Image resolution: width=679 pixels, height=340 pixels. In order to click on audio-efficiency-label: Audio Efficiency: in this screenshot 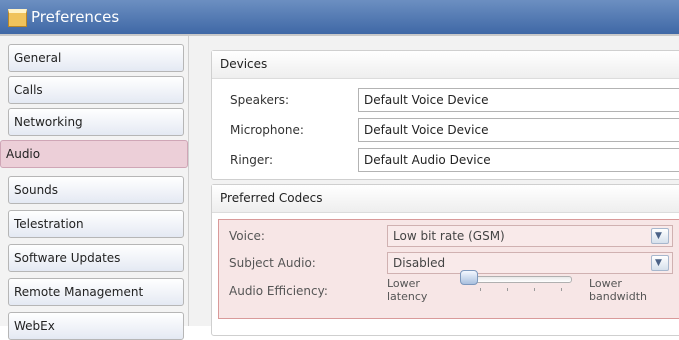, I will do `click(278, 291)`.